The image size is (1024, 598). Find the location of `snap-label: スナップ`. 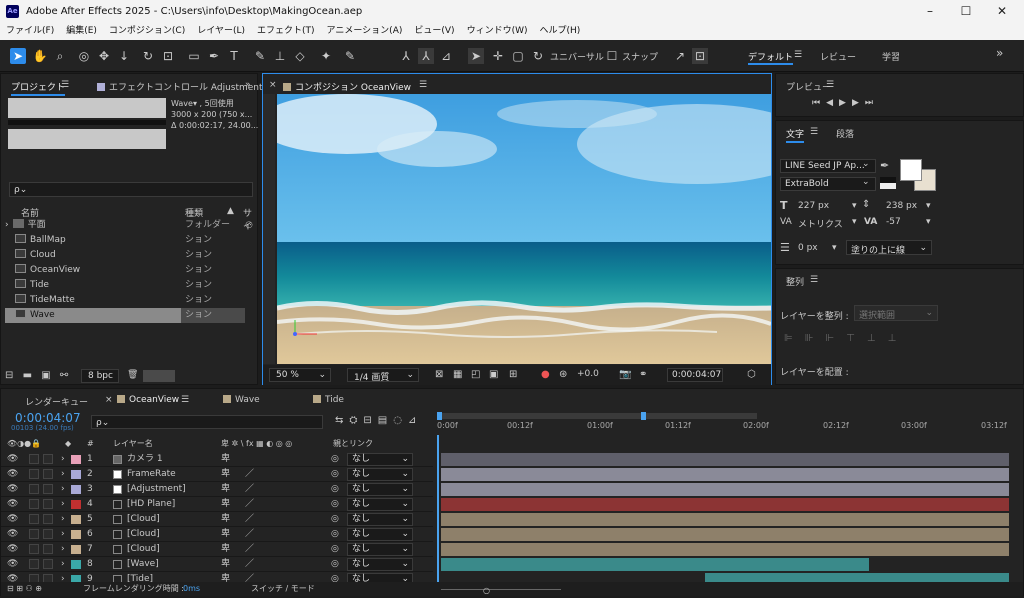

snap-label: スナップ is located at coordinates (640, 56).